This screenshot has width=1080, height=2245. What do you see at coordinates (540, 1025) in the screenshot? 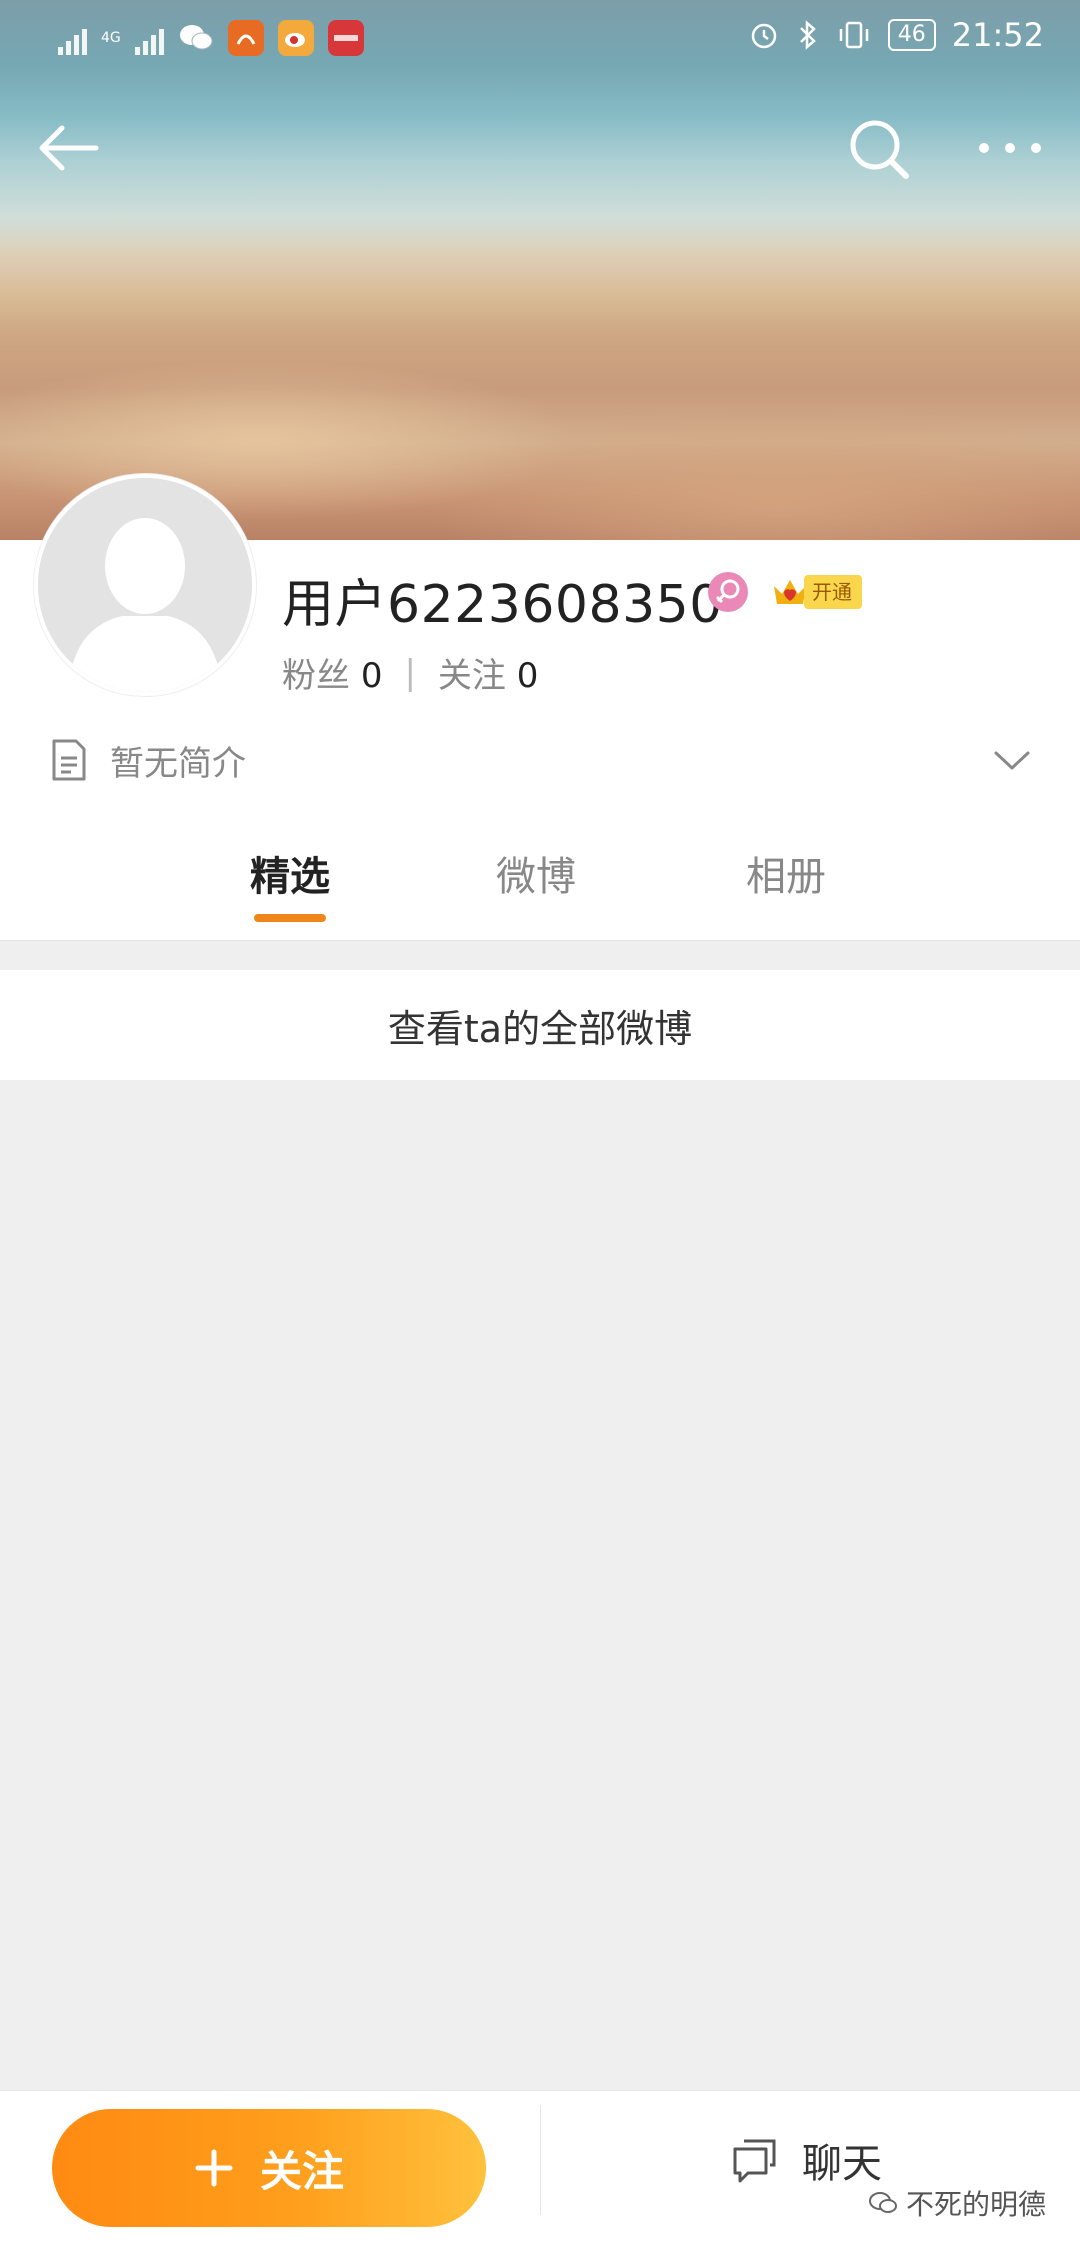
I see `view-all-weibo-link: 查看ta的全部微博` at bounding box center [540, 1025].